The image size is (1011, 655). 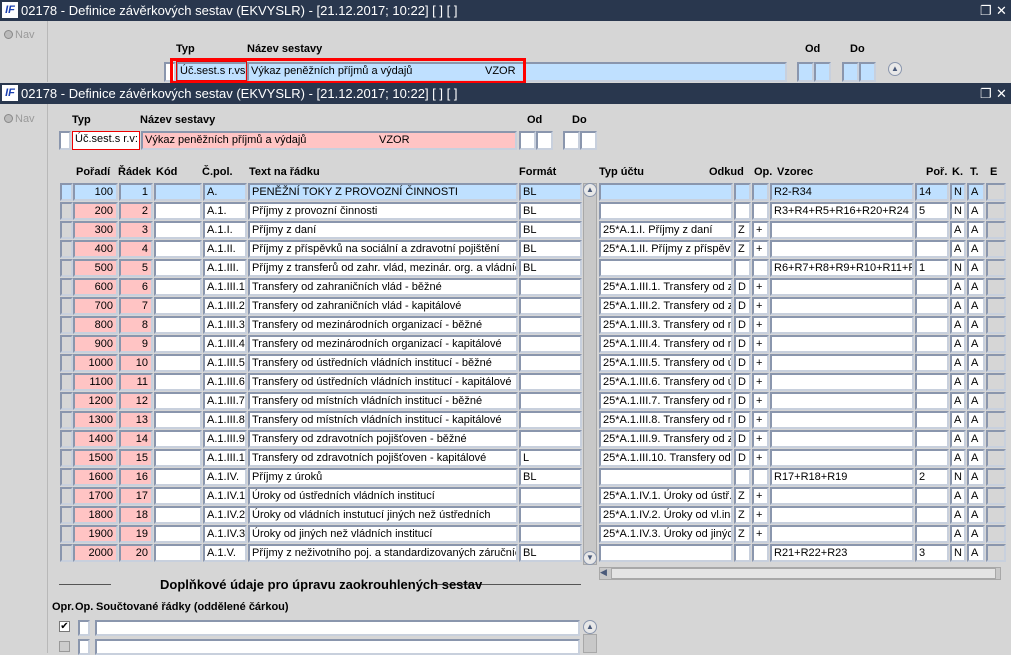 What do you see at coordinates (136, 192) in the screenshot?
I see `cell-radek: 1` at bounding box center [136, 192].